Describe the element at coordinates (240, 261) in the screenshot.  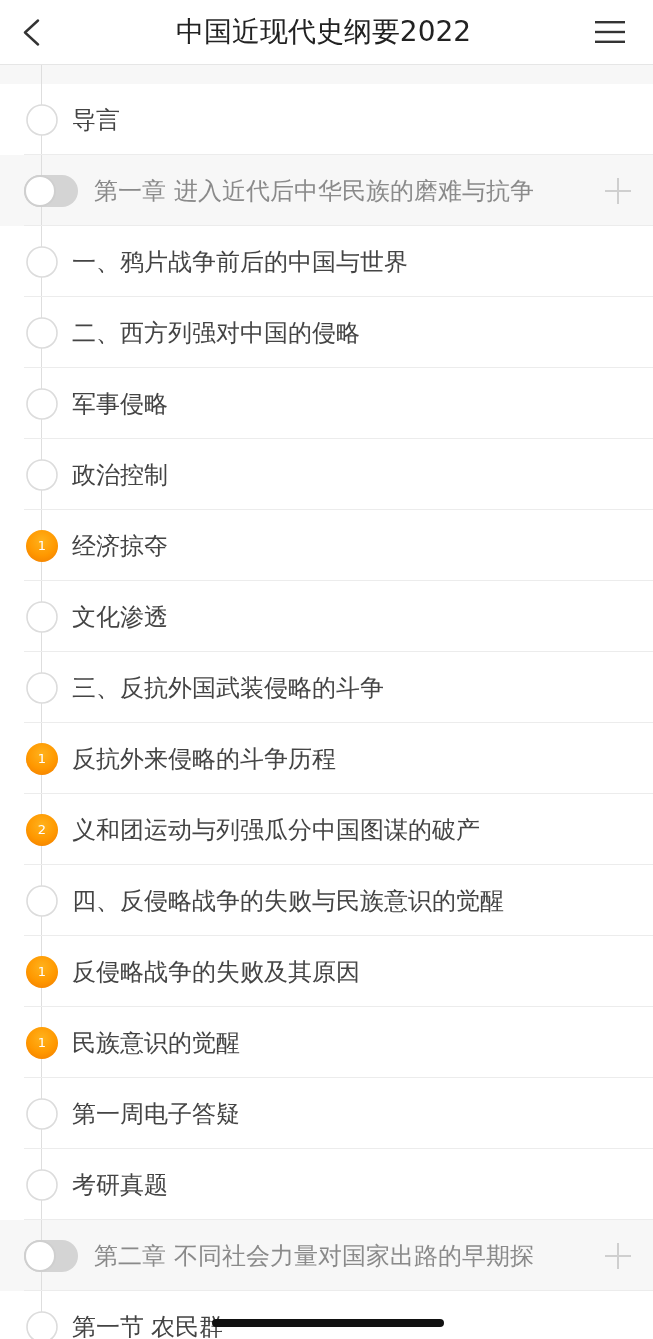
I see `lesson-title: 一、鸦片战争前后的中国与世界` at that location.